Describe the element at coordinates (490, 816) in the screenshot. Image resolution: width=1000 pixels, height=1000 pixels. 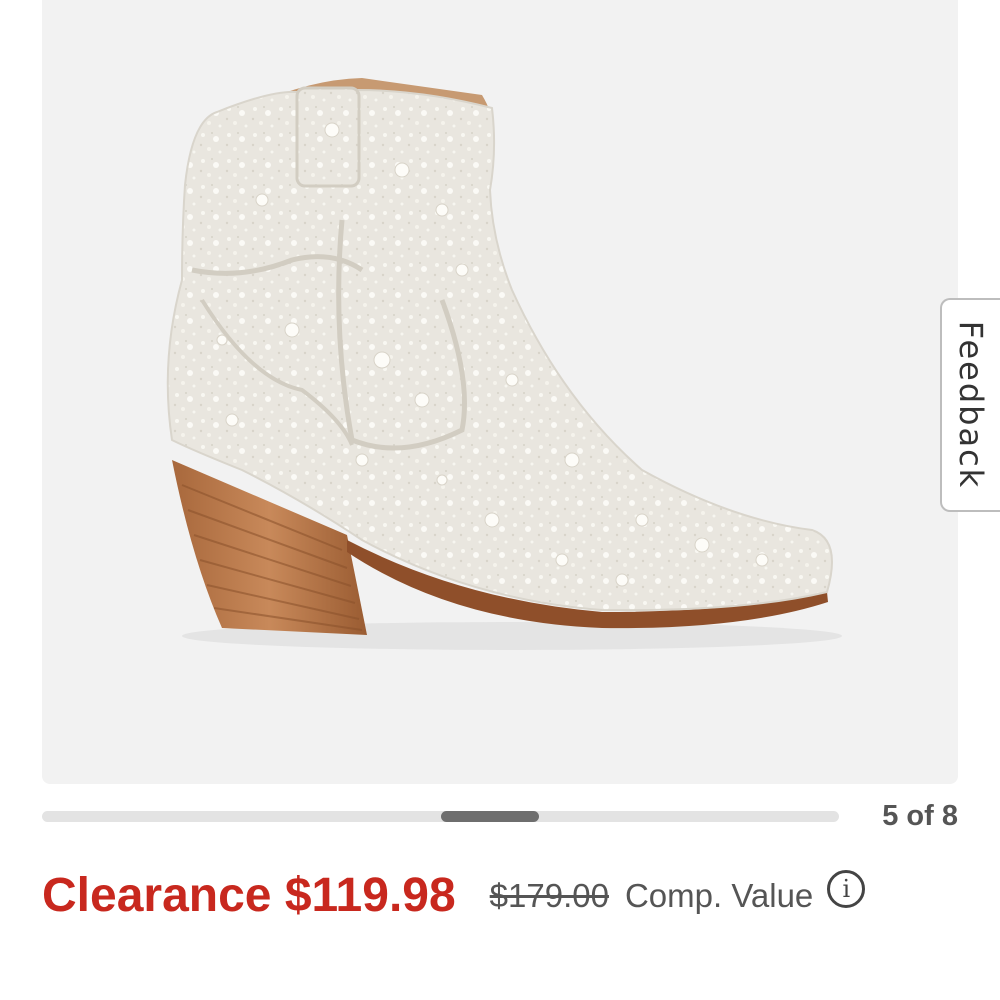
I see `carousel-scrollbar-thumb` at that location.